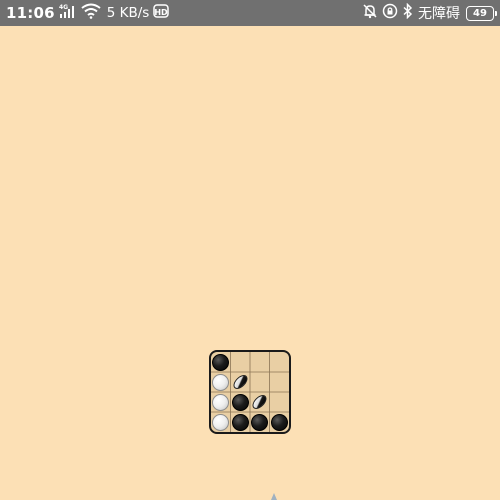  What do you see at coordinates (128, 13) in the screenshot?
I see `network-speed: 5 KB/s` at bounding box center [128, 13].